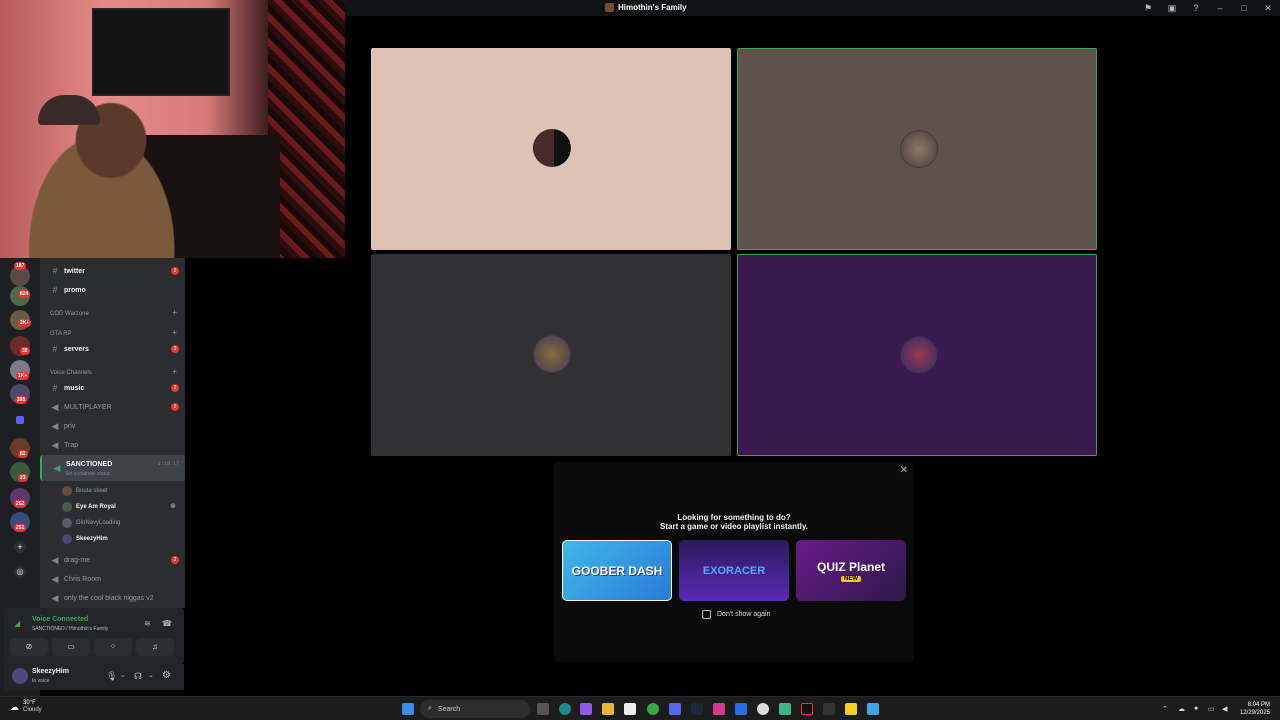 The height and width of the screenshot is (720, 1280). Describe the element at coordinates (1196, 8) in the screenshot. I see `help-icon: ?` at that location.